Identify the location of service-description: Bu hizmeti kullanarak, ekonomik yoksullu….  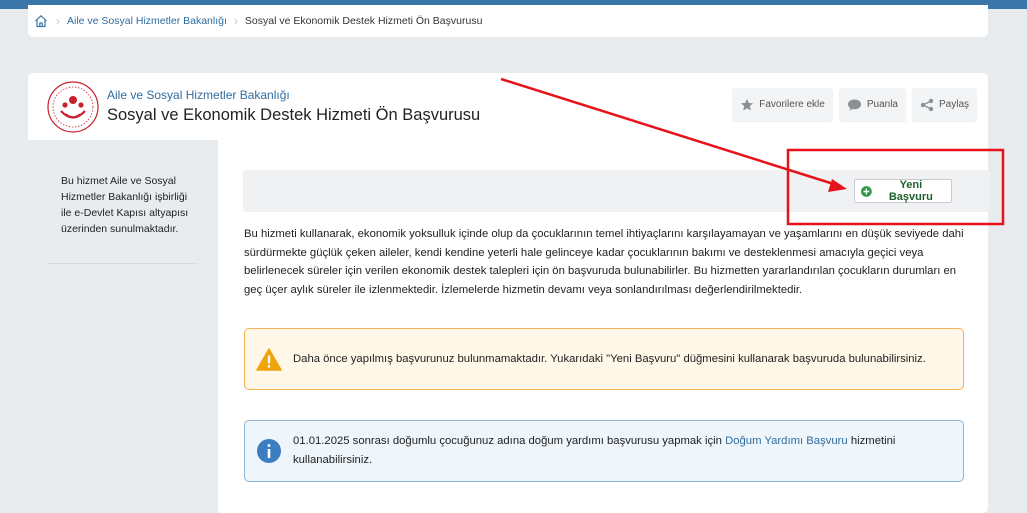
(604, 262).